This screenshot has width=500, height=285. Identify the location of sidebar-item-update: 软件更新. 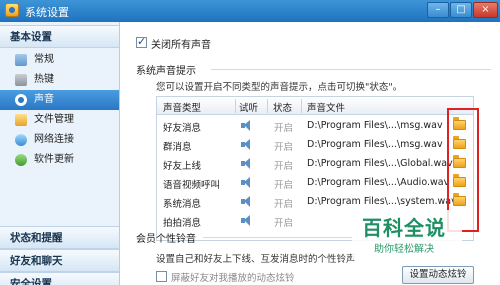
(59, 160).